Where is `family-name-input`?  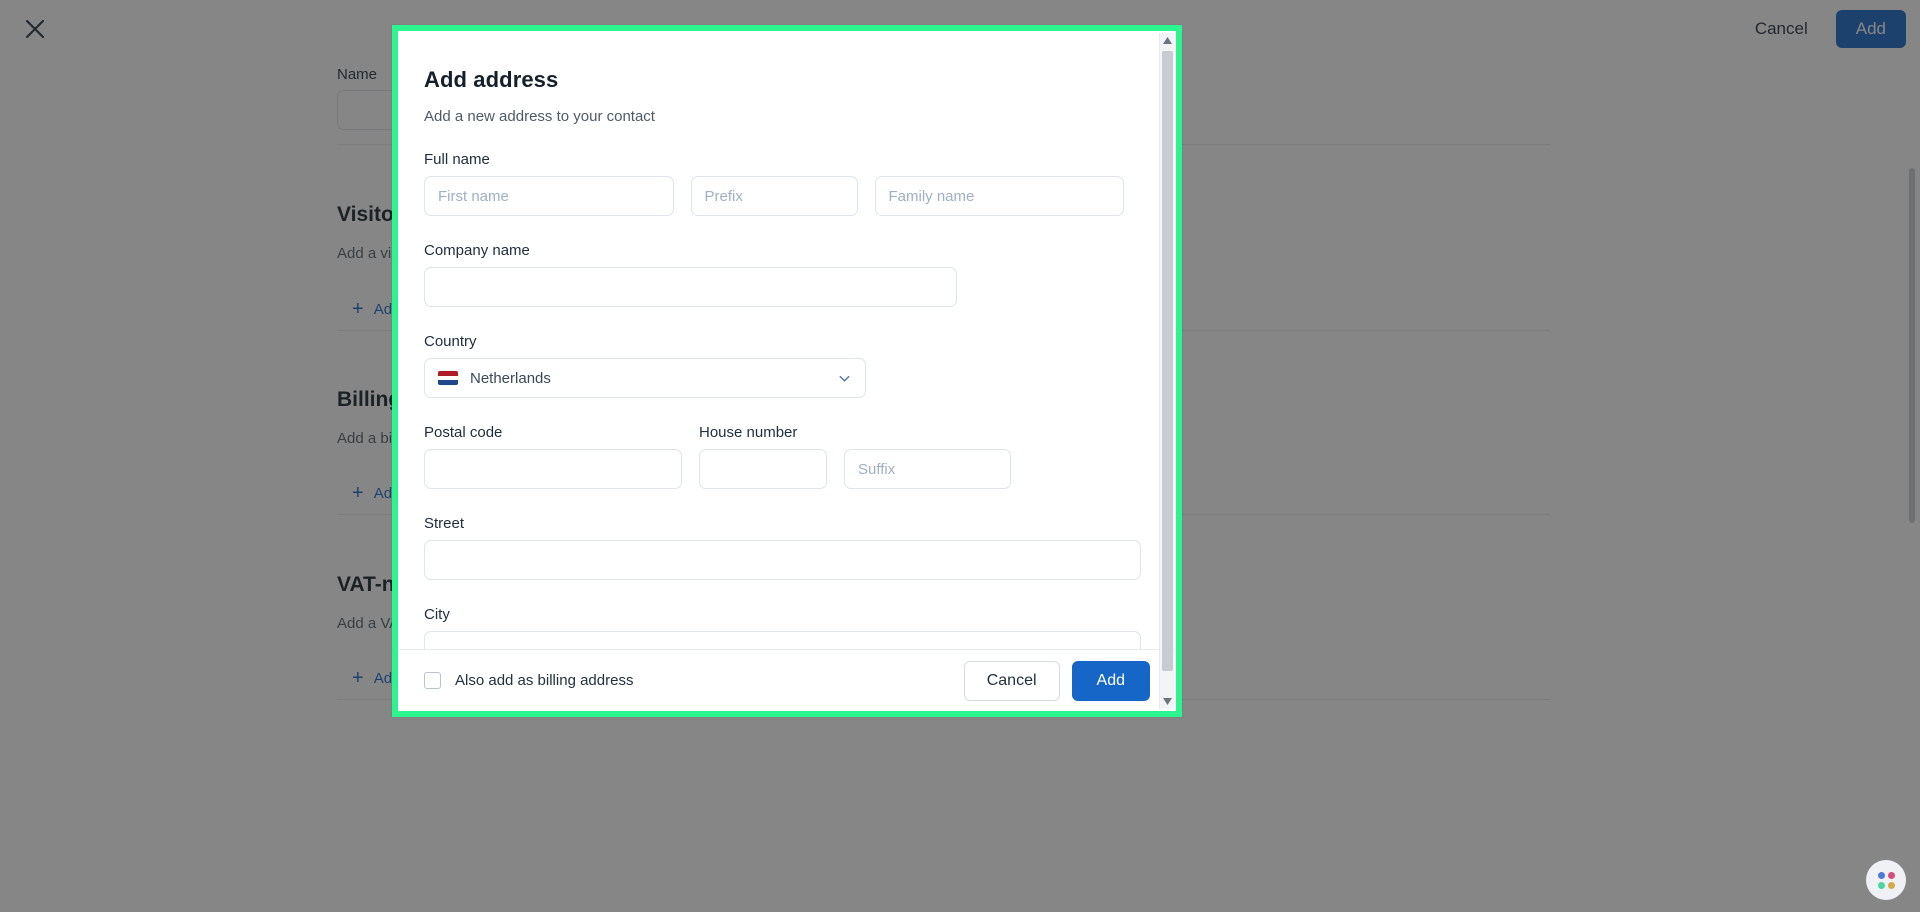 family-name-input is located at coordinates (999, 196).